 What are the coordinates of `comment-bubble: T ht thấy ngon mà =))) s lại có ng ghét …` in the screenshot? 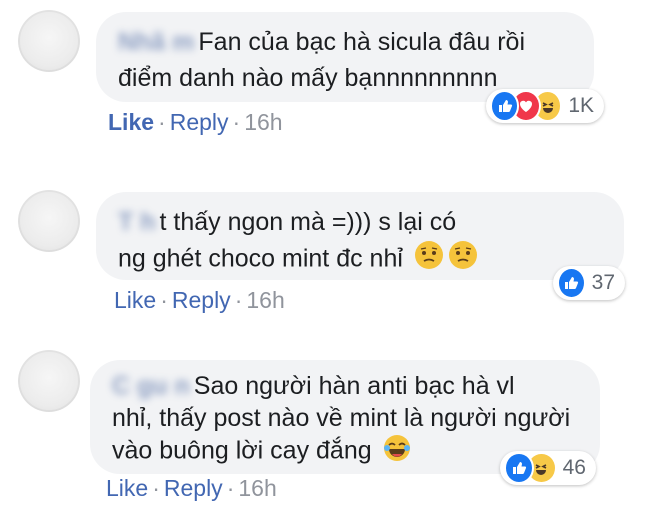 It's located at (360, 236).